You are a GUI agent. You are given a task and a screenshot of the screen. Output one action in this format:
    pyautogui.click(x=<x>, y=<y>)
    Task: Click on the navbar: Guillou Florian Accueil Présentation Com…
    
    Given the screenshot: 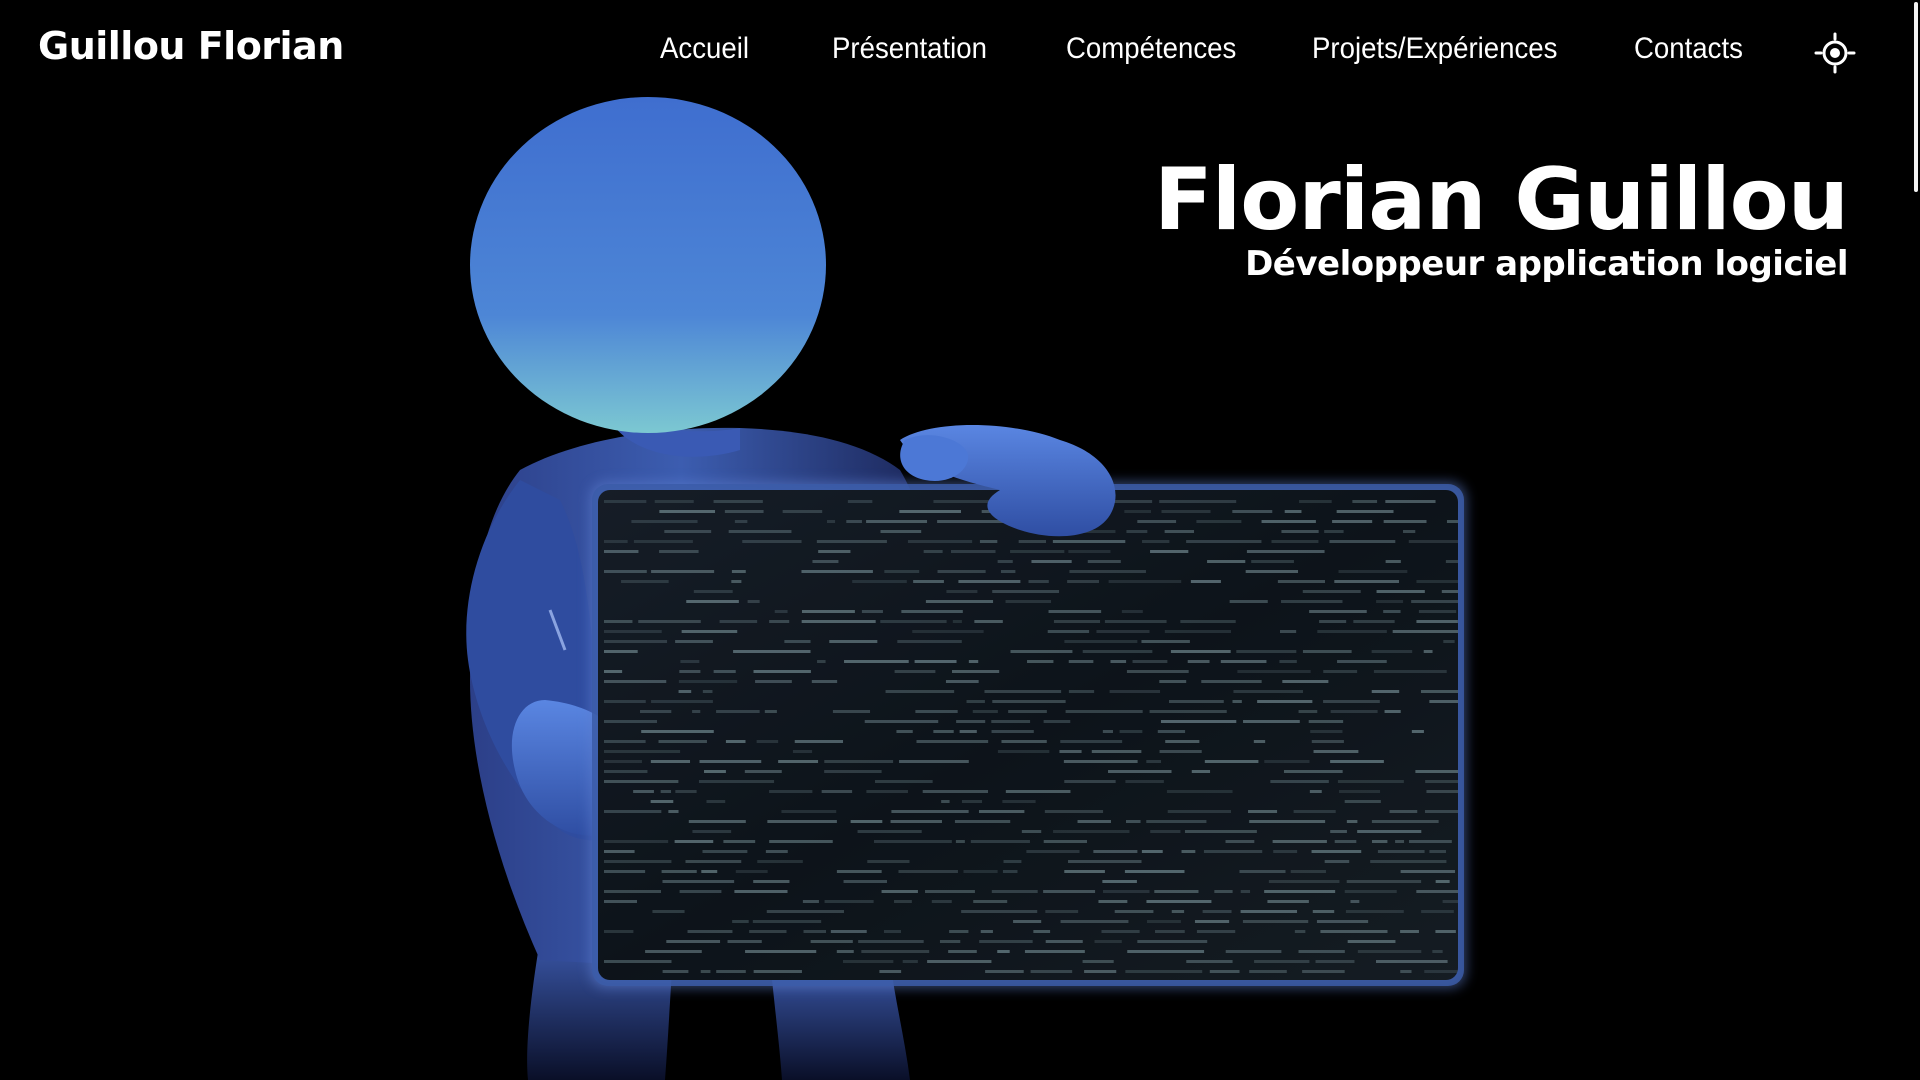 What is the action you would take?
    pyautogui.click(x=950, y=51)
    